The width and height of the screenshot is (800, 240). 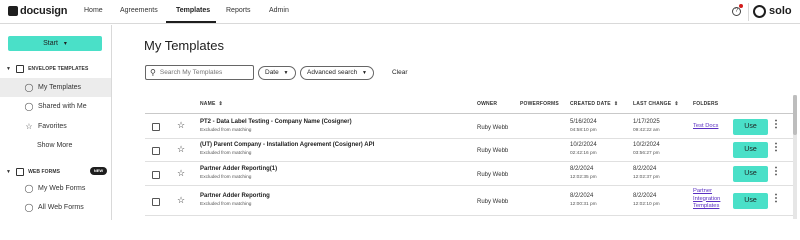 I want to click on date-filter-label: Date, so click(x=272, y=72).